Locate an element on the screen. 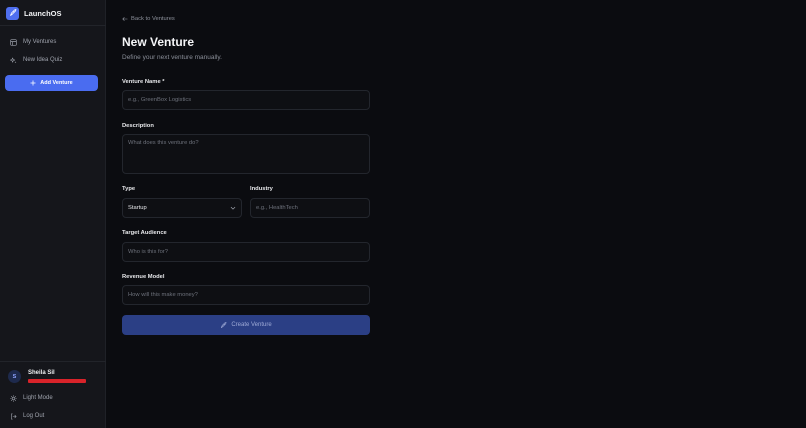 The image size is (806, 428). sparkles-icon is located at coordinates (13, 60).